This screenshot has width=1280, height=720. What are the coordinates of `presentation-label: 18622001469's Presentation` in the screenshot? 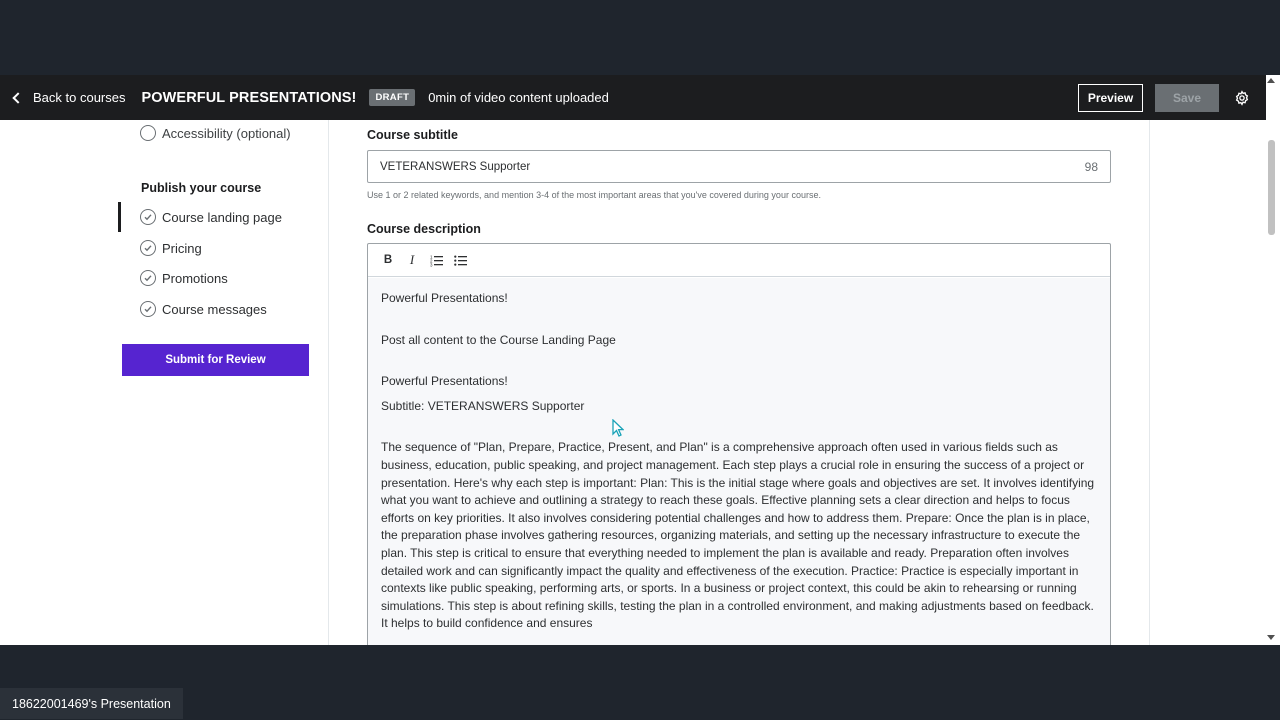 It's located at (91, 703).